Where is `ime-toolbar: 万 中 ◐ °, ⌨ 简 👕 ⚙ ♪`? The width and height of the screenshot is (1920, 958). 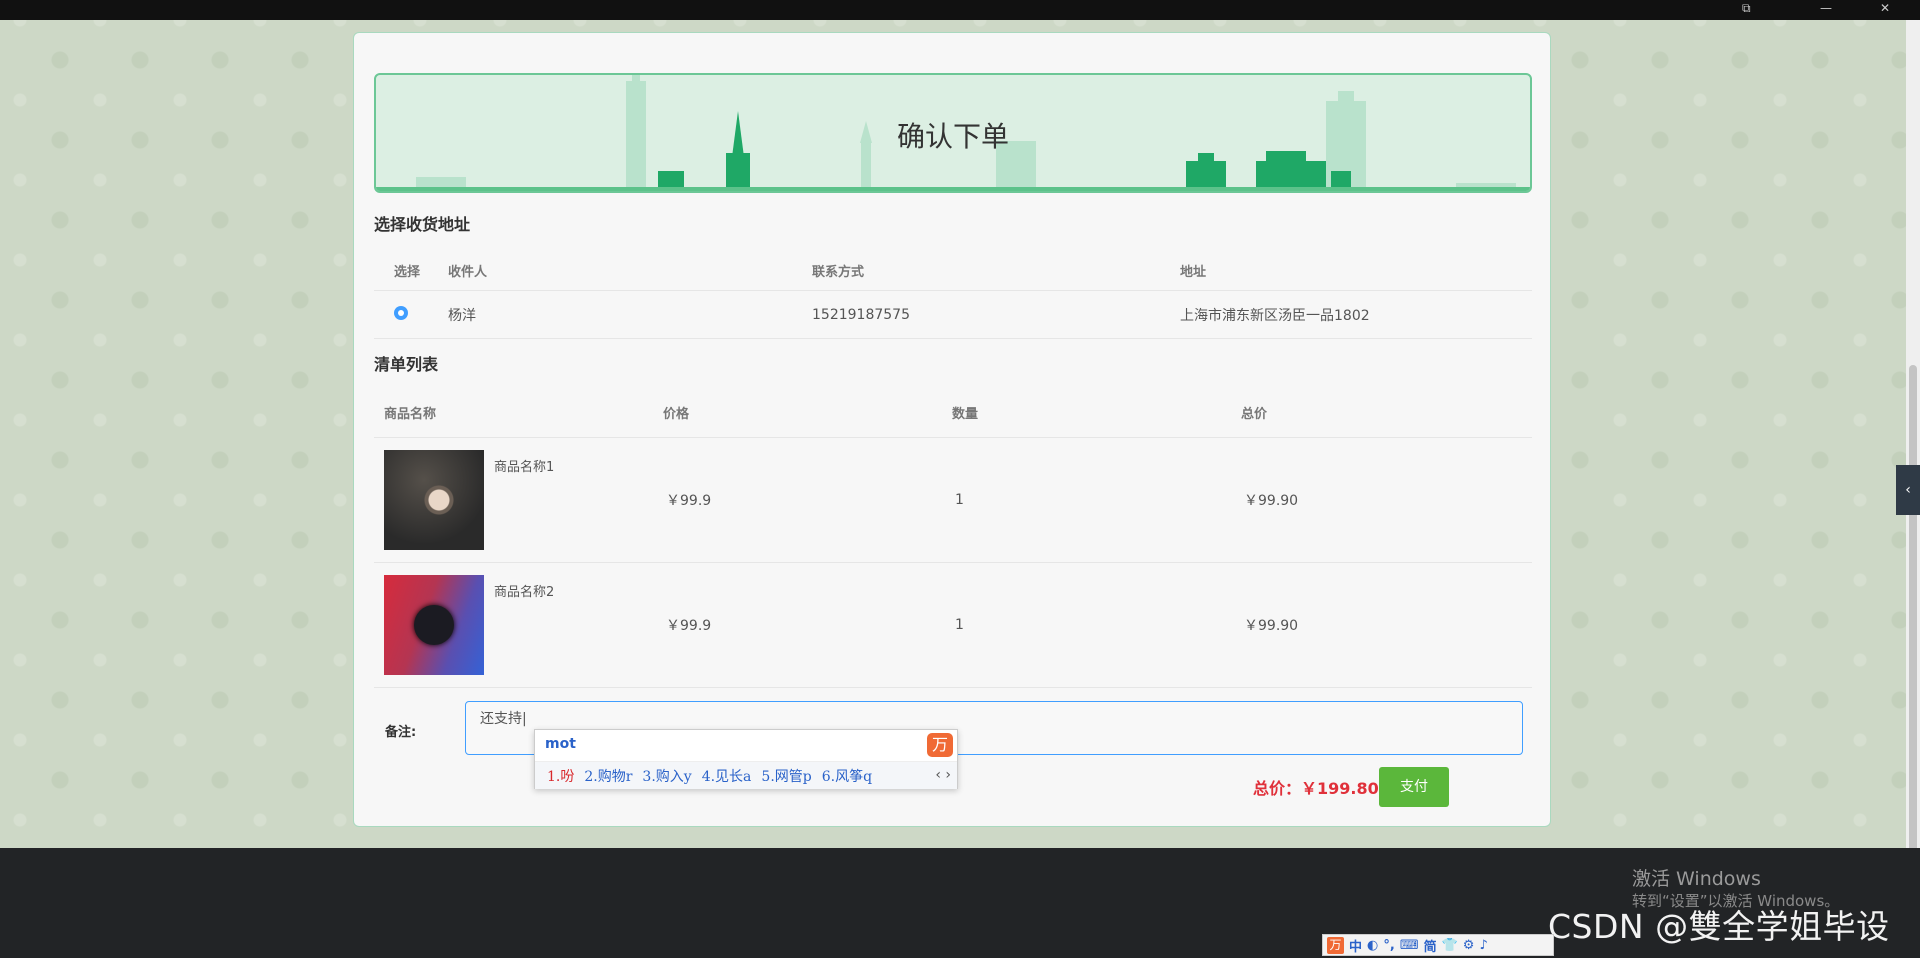 ime-toolbar: 万 中 ◐ °, ⌨ 简 👕 ⚙ ♪ is located at coordinates (1438, 945).